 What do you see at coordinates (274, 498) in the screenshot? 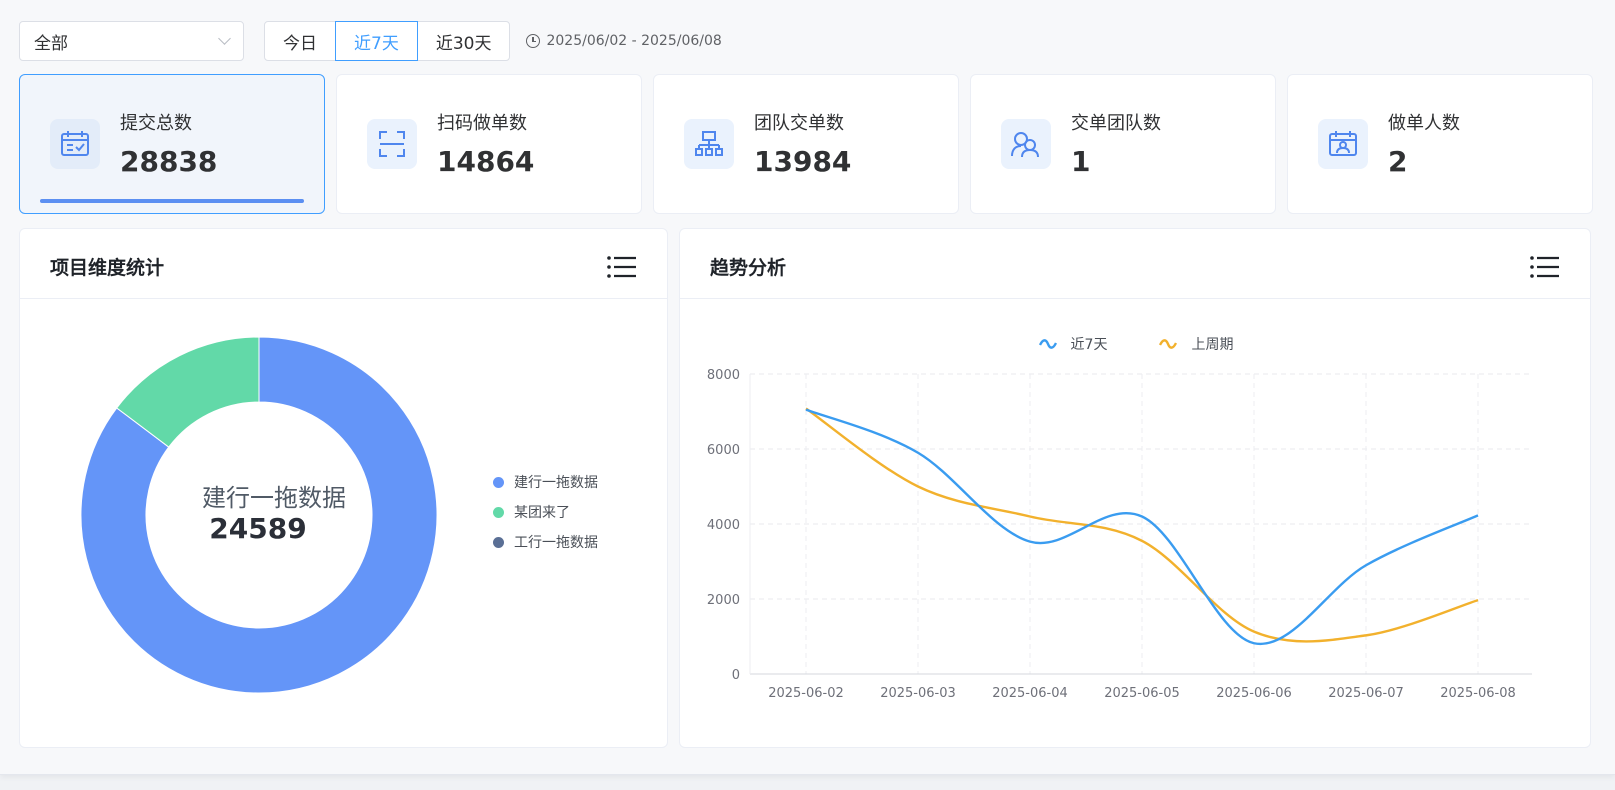
I see `donut-center-label: 建行一拖数据` at bounding box center [274, 498].